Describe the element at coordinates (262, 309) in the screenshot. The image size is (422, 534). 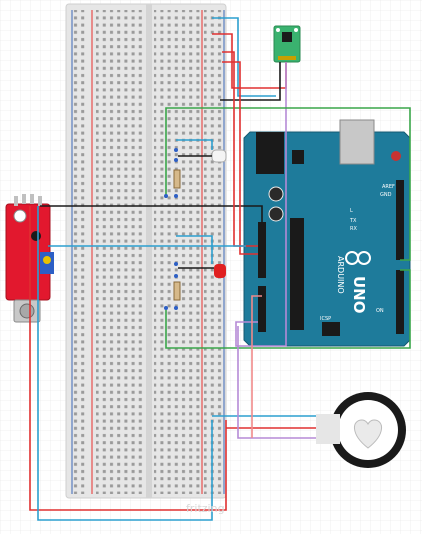
I see `analog-header` at that location.